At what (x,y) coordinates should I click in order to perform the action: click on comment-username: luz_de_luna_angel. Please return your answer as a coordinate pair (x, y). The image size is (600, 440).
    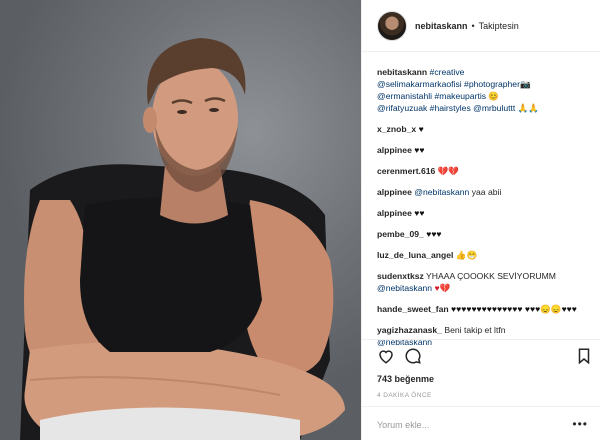
    Looking at the image, I should click on (415, 255).